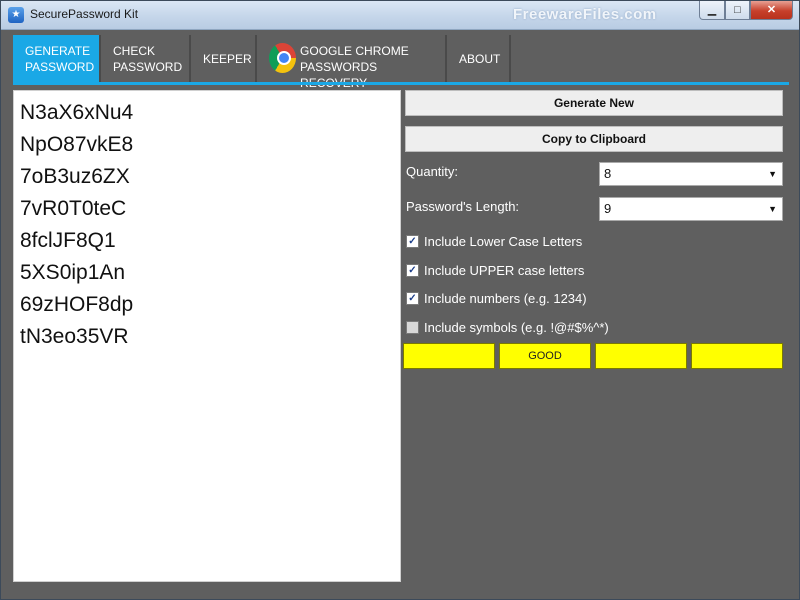  Describe the element at coordinates (146, 59) in the screenshot. I see `tab-check-password: CHECK PASSWORD` at that location.